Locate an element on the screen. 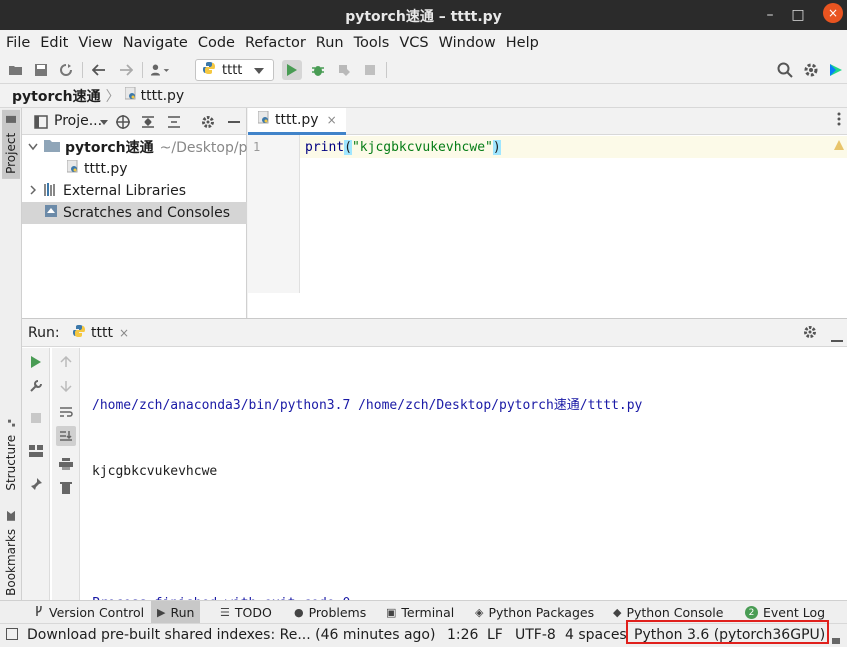  tab-todo: ☰ TODO is located at coordinates (246, 612).